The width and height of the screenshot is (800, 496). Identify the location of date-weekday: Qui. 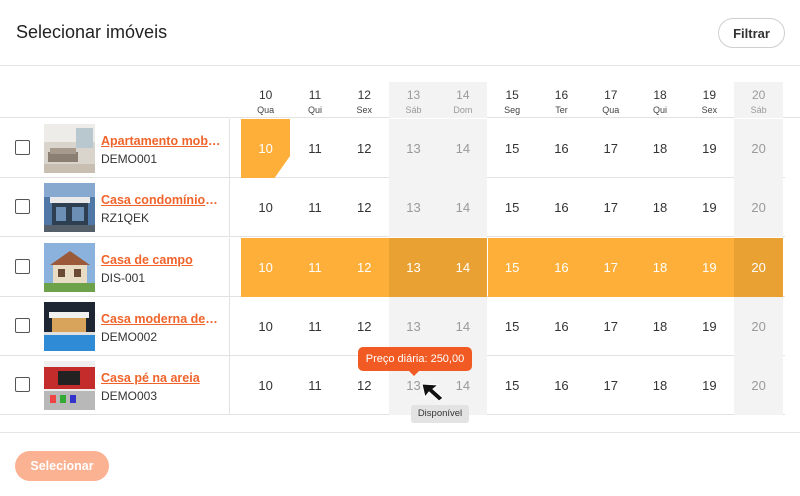
(660, 110).